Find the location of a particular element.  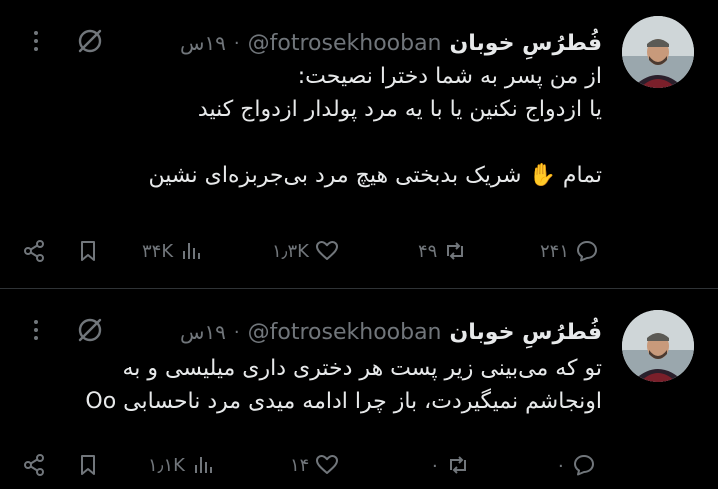

likes-count: ۱٫۳K is located at coordinates (290, 251).